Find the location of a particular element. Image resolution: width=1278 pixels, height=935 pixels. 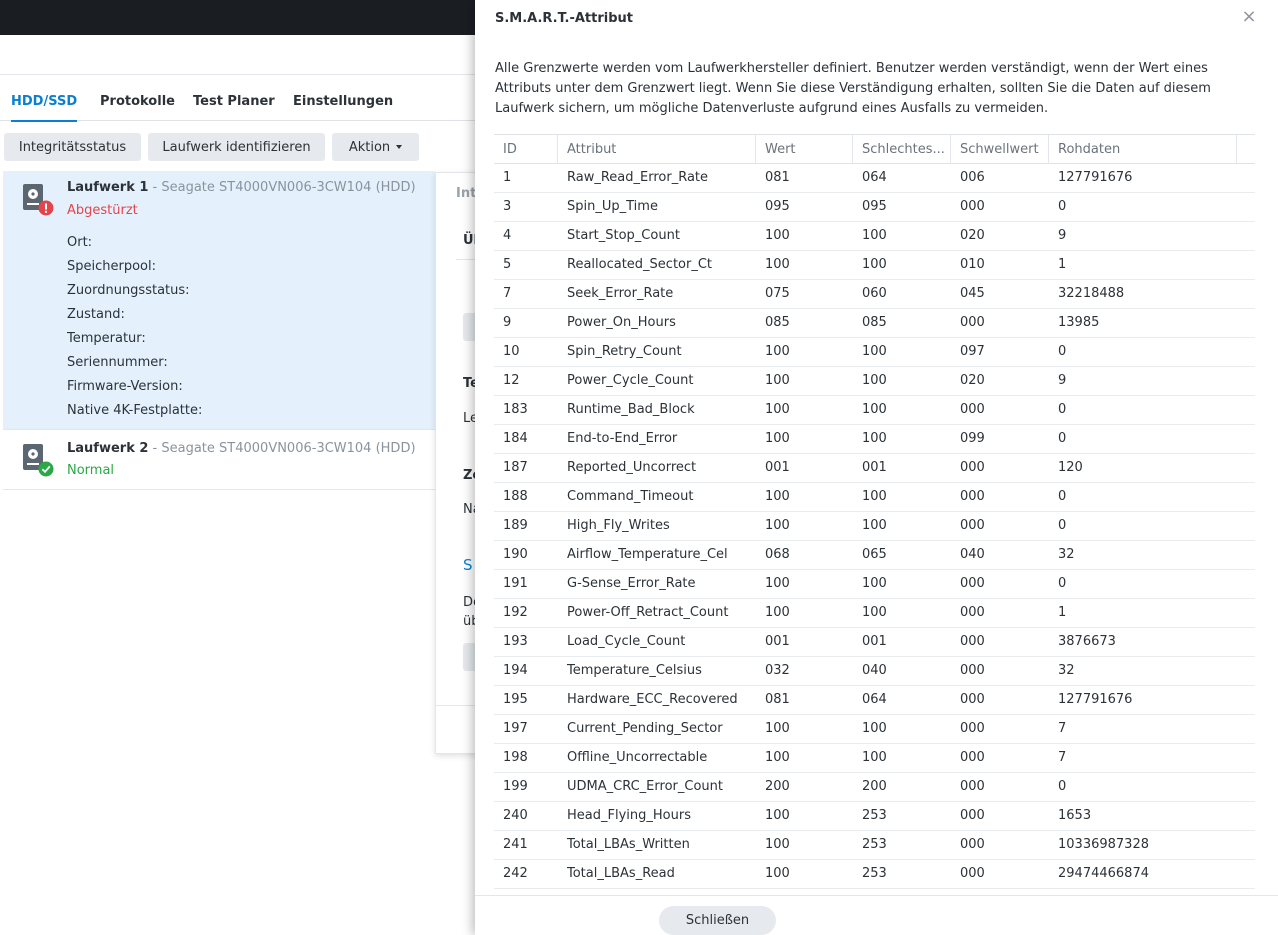

drive-name: Laufwerk 1 is located at coordinates (108, 187).